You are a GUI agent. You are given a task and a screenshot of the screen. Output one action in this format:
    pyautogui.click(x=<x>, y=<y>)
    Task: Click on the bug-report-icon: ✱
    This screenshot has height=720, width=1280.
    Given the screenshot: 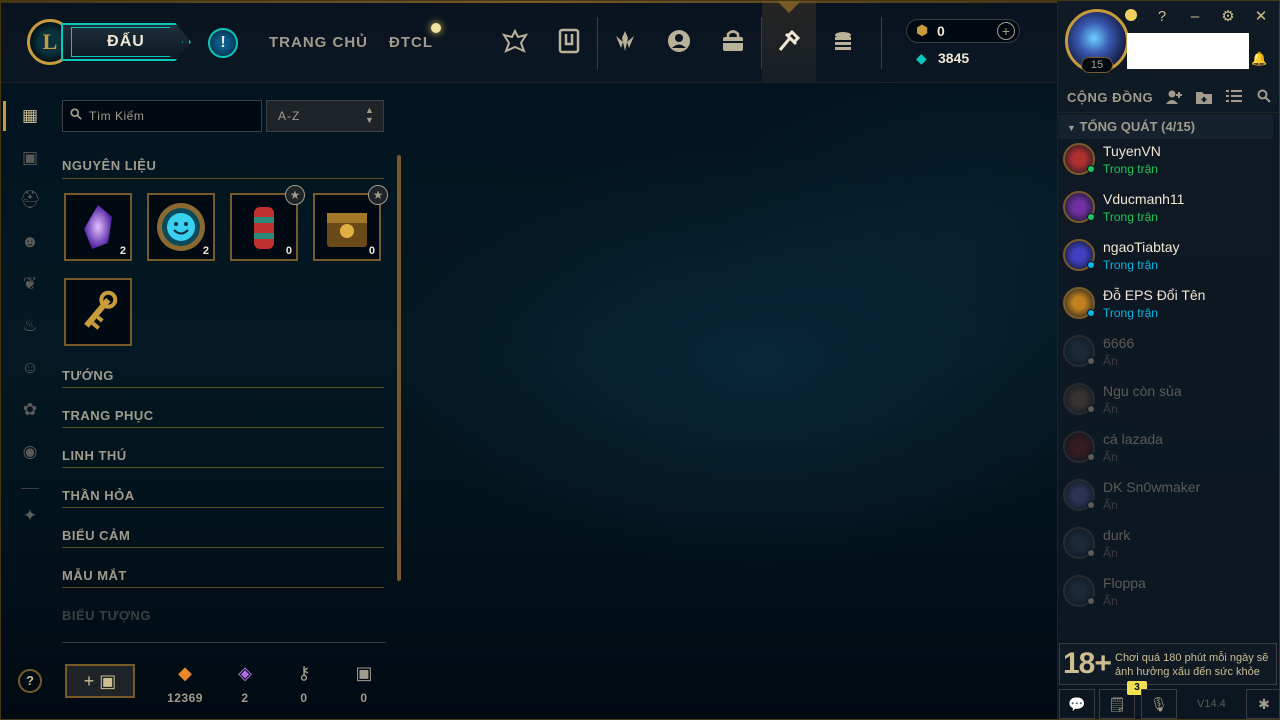 What is the action you would take?
    pyautogui.click(x=1262, y=704)
    